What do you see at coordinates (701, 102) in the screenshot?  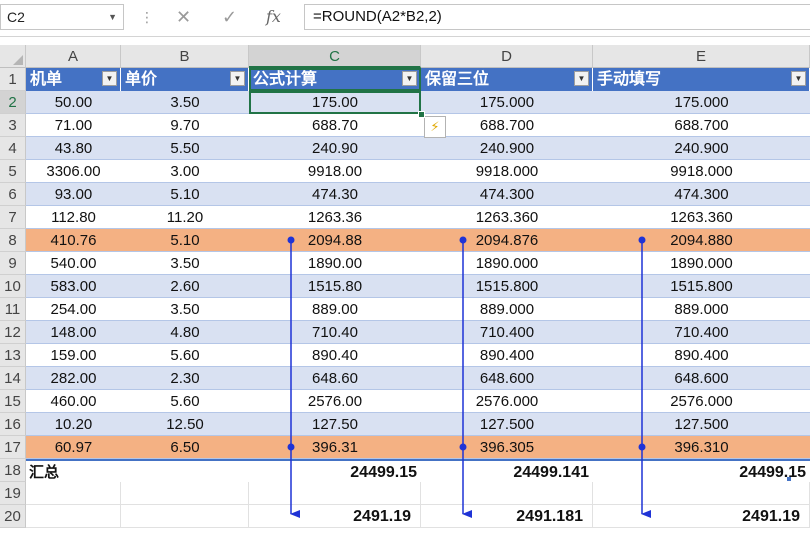 I see `data-cell-e2: 175.000` at bounding box center [701, 102].